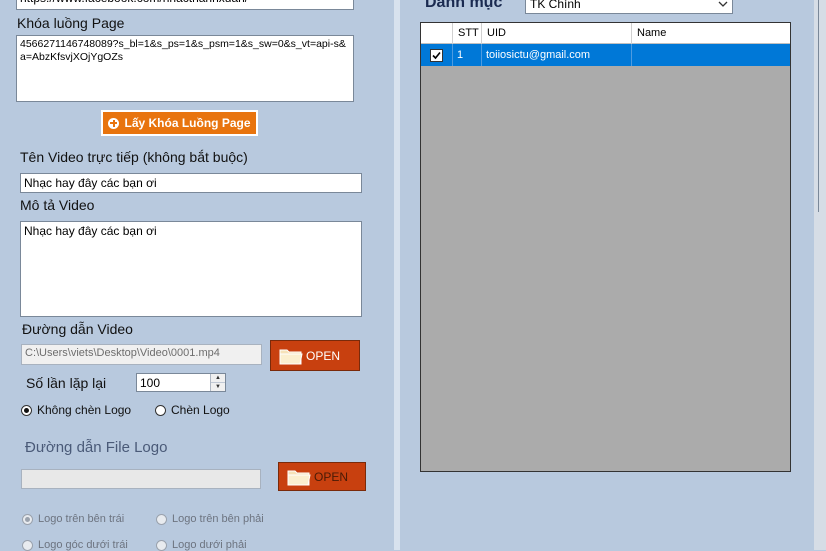  I want to click on repeat-label: Số lần lặp lại, so click(66, 383).